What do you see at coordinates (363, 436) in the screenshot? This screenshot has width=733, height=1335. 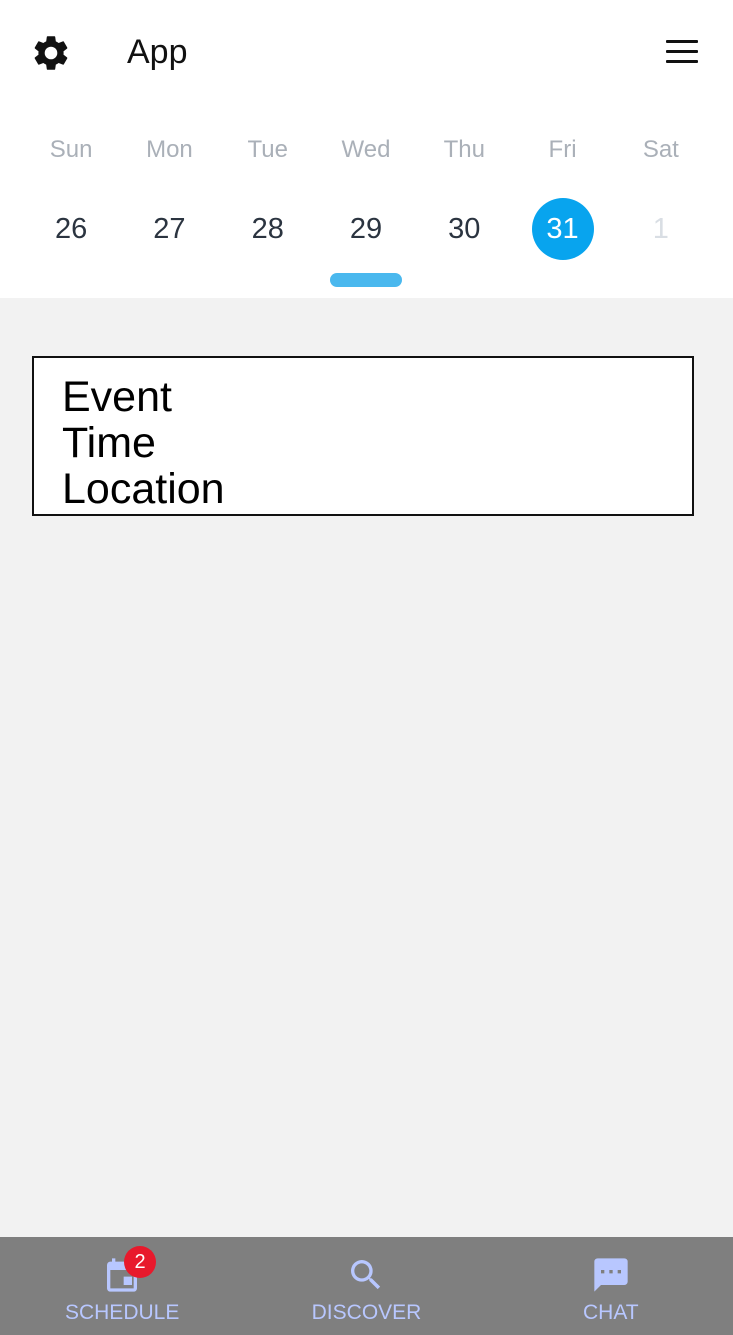 I see `event-card: Event Time Location` at bounding box center [363, 436].